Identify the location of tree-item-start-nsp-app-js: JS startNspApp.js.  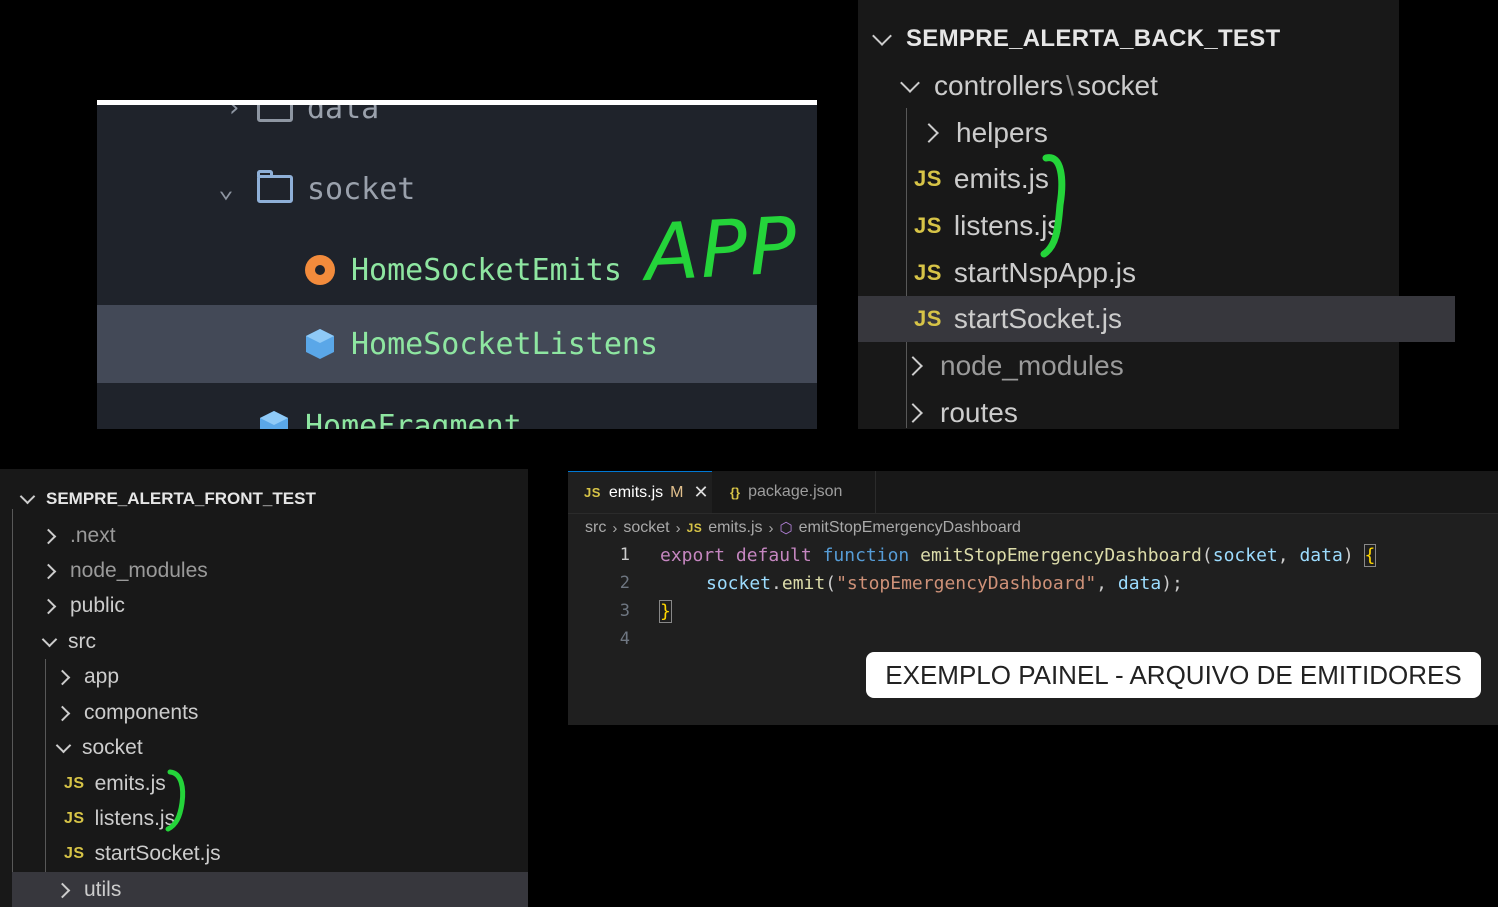
(1156, 273).